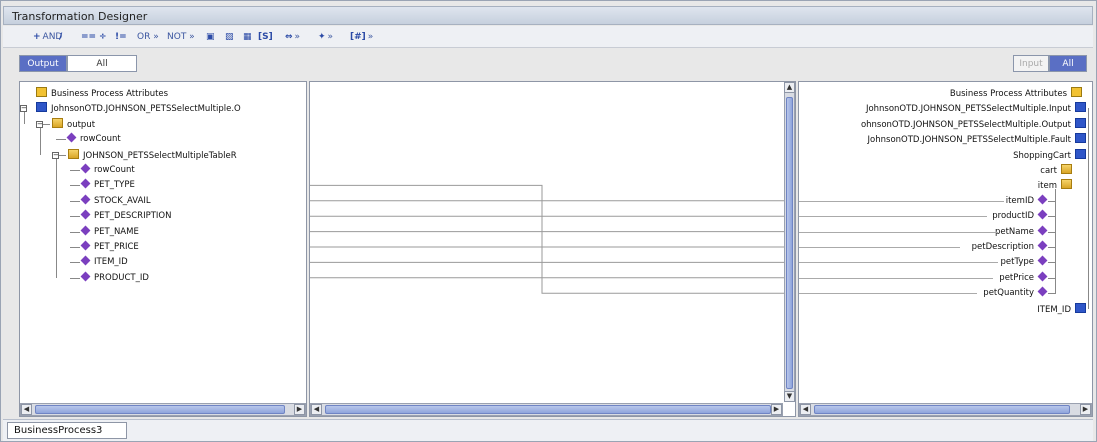 The height and width of the screenshot is (442, 1097). What do you see at coordinates (47, 37) in the screenshot?
I see `and-button: + AND` at bounding box center [47, 37].